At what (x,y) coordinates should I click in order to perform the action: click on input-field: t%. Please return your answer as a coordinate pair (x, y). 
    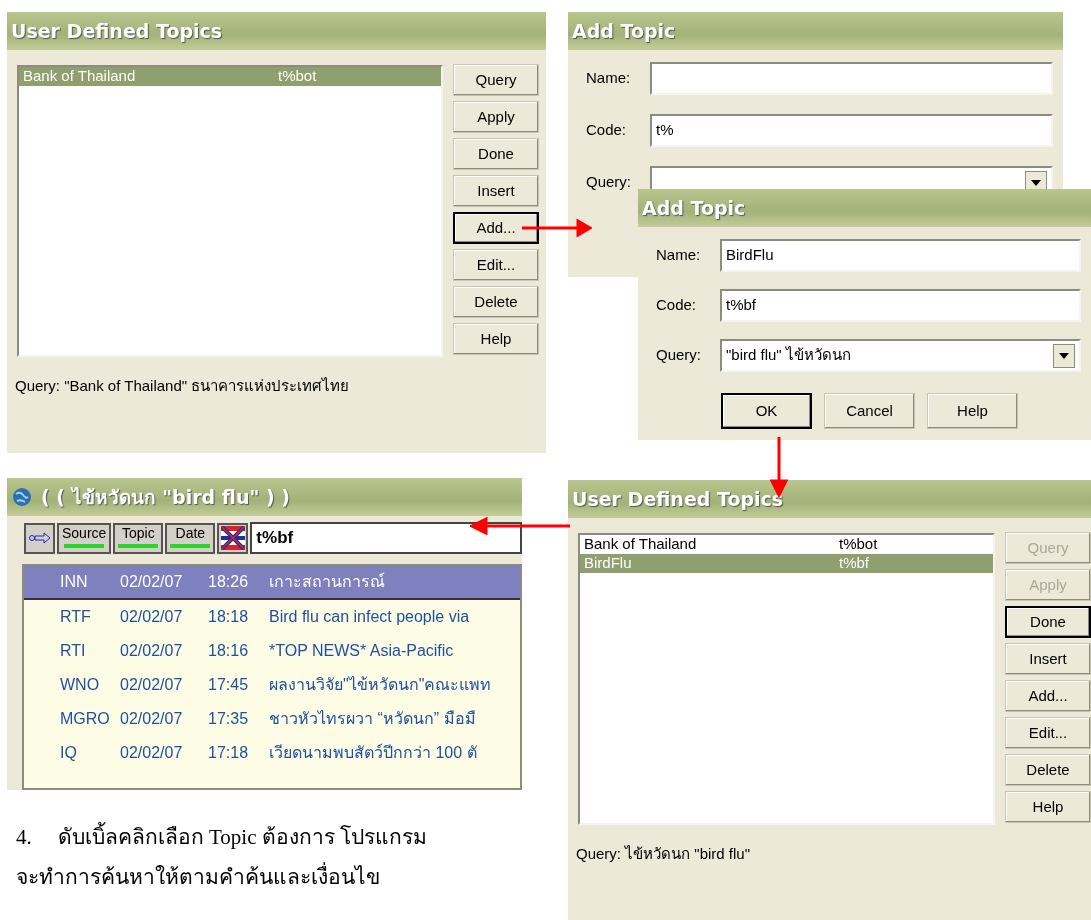
    Looking at the image, I should click on (851, 130).